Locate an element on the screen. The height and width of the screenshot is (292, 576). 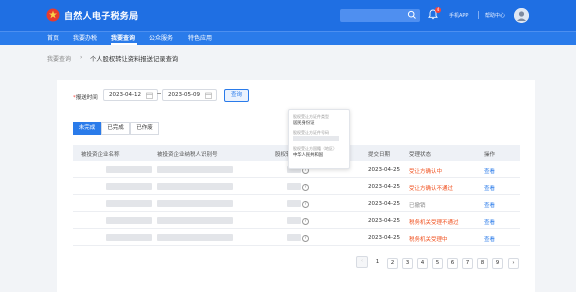
tab-incomplete: 未完成 is located at coordinates (87, 128).